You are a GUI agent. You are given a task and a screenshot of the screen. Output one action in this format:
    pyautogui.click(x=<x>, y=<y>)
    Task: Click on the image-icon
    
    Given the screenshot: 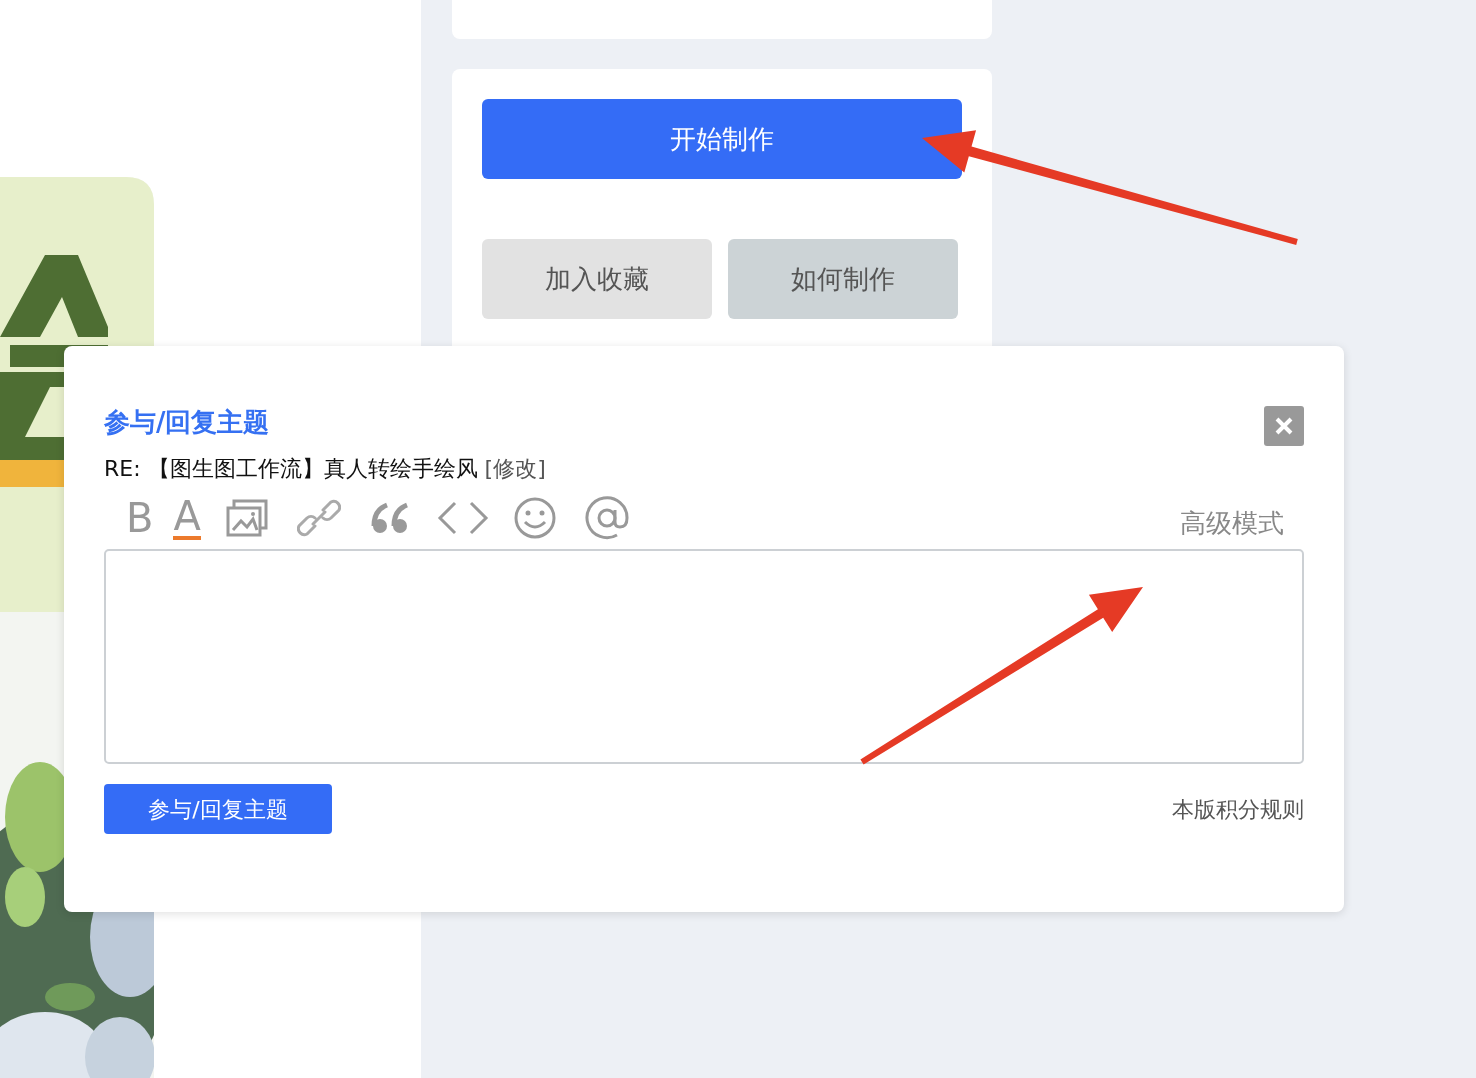 What is the action you would take?
    pyautogui.click(x=246, y=518)
    